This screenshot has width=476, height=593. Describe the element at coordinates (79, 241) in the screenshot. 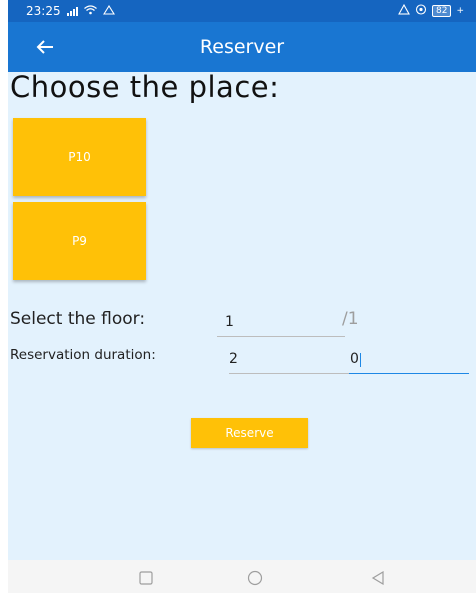

I see `place-button-p9: P9` at that location.